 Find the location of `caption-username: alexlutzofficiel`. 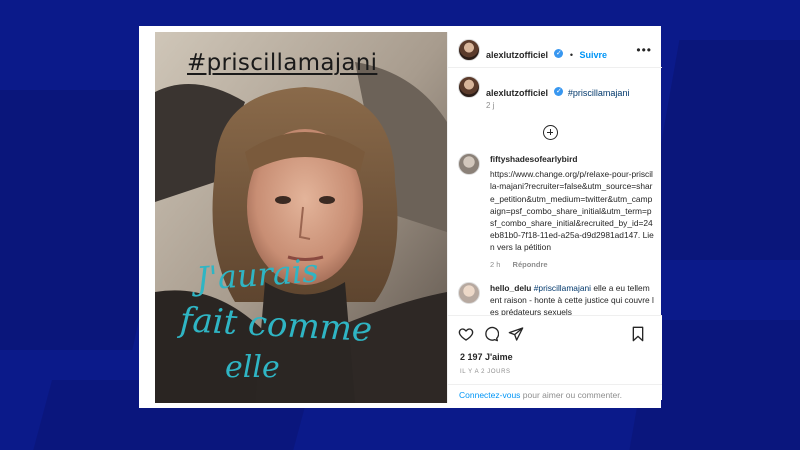

caption-username: alexlutzofficiel is located at coordinates (517, 93).